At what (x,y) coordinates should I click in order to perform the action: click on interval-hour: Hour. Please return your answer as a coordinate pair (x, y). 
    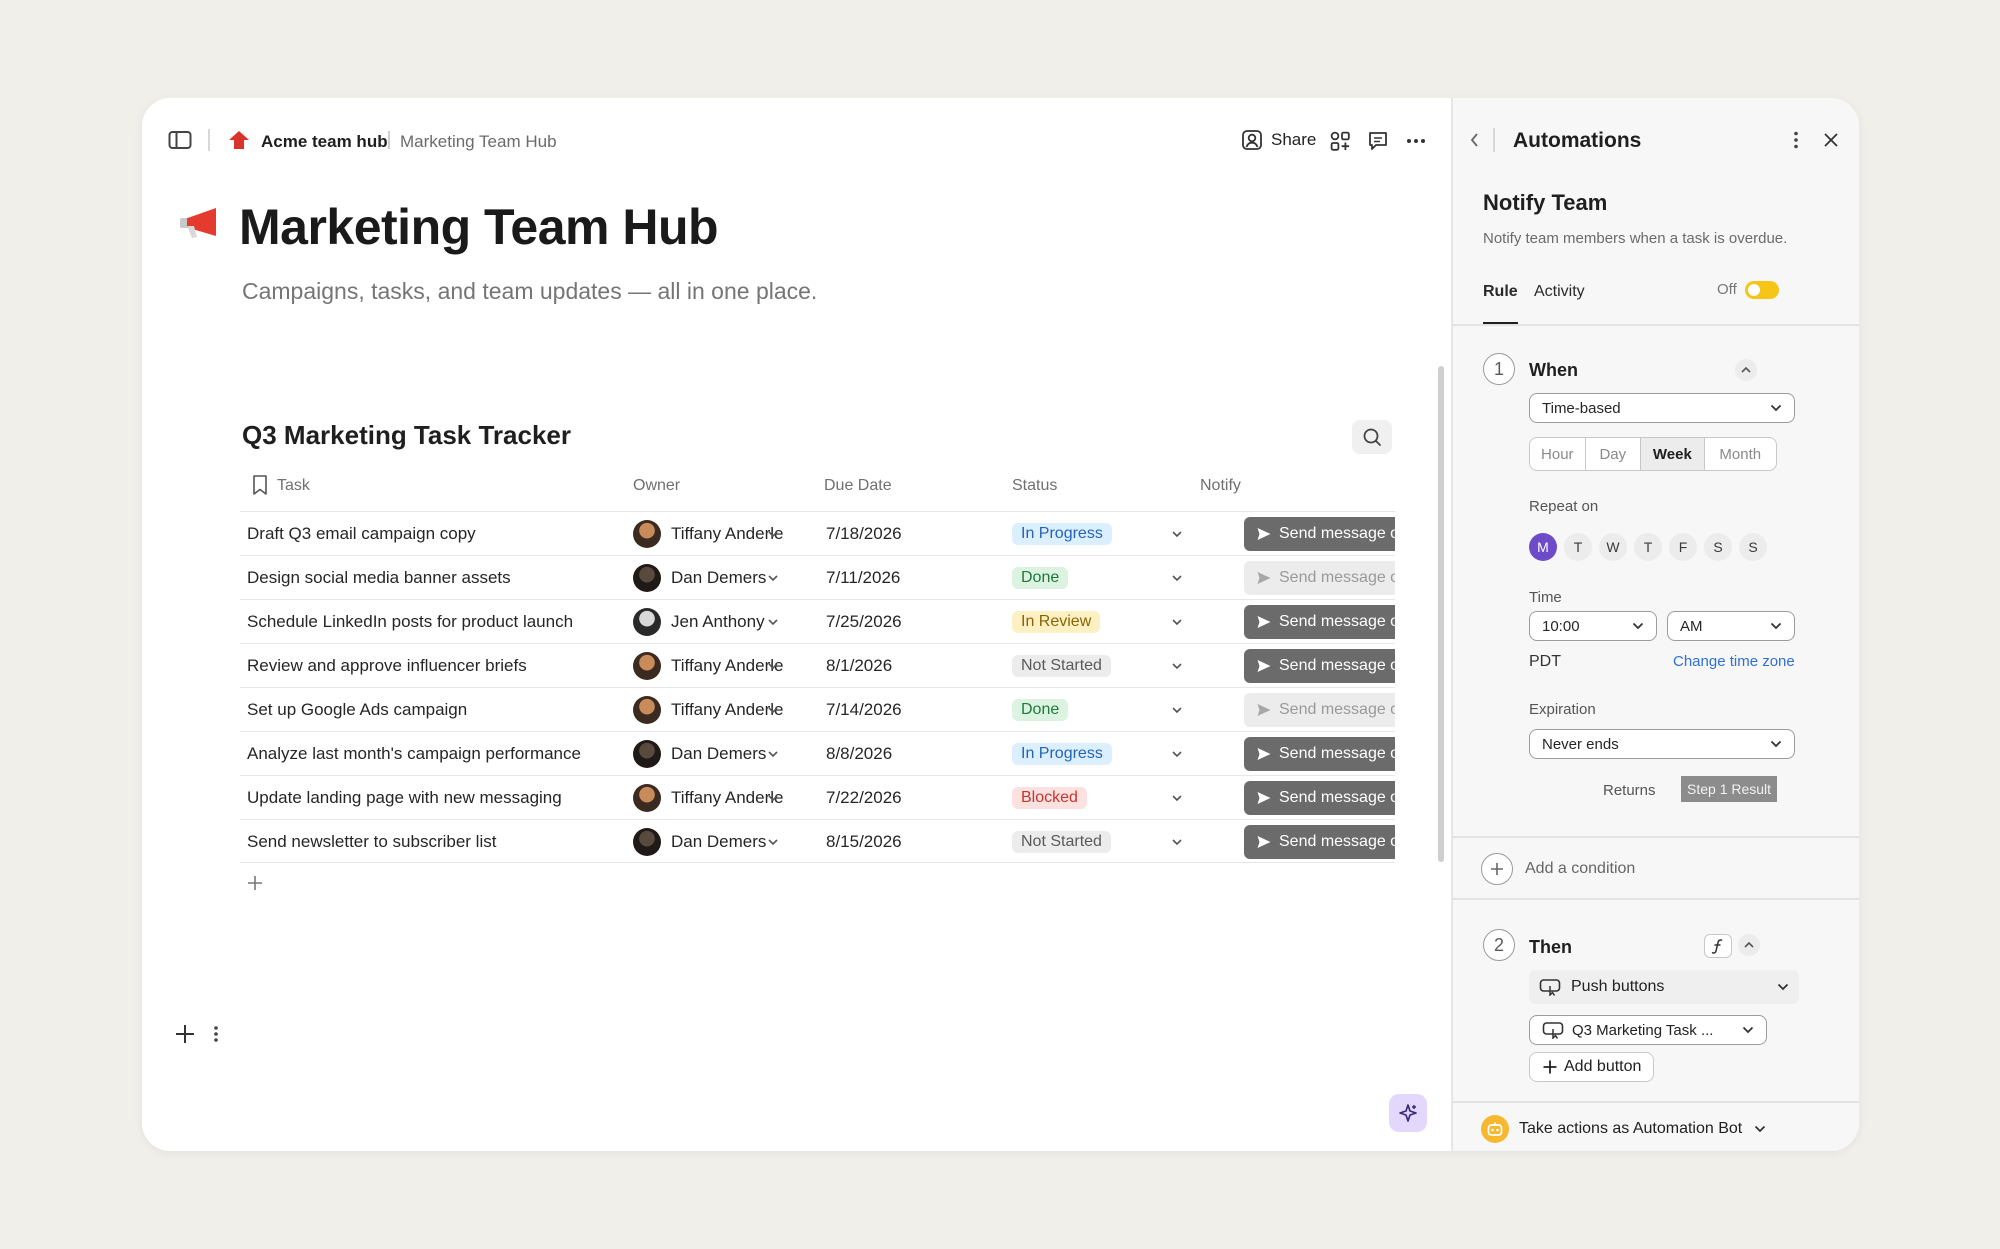
    Looking at the image, I should click on (1558, 454).